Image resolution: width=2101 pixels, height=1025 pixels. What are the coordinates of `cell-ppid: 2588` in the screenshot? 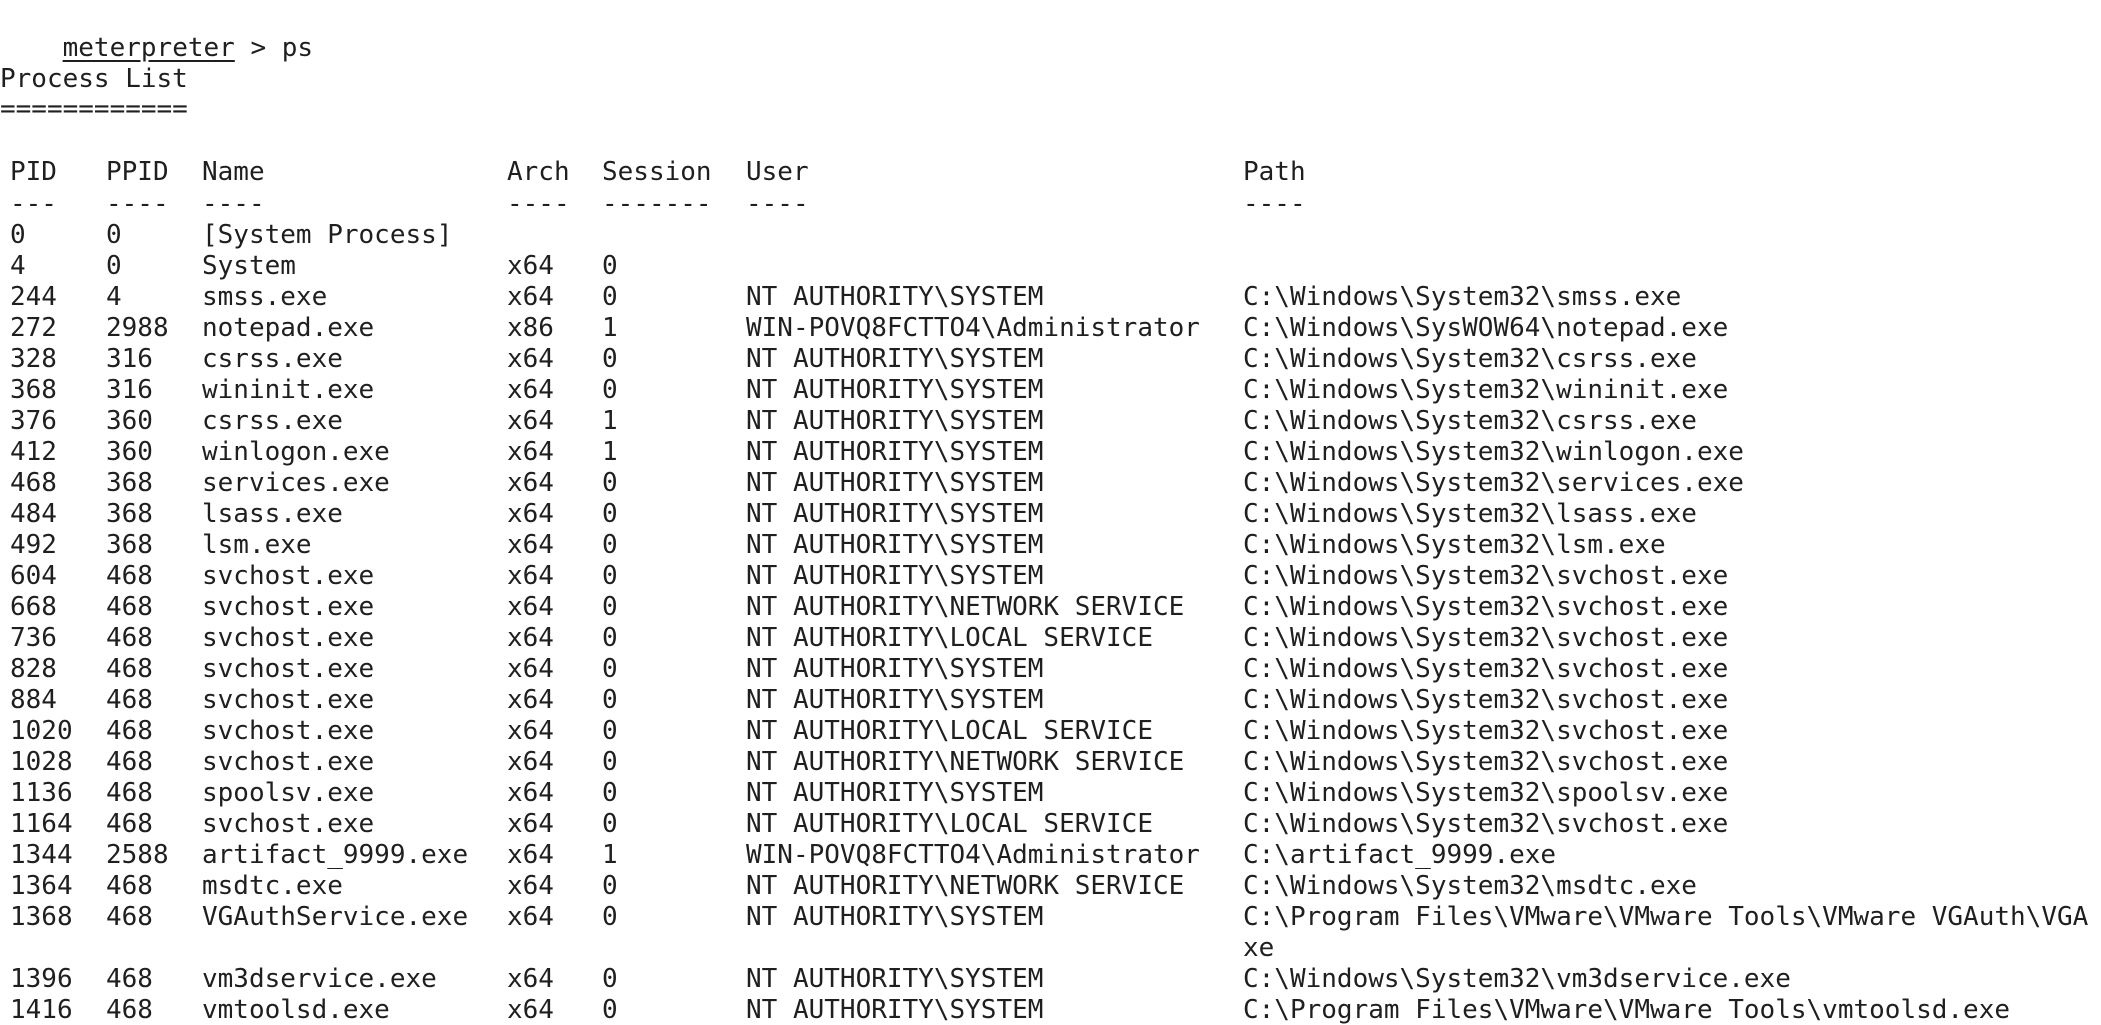 It's located at (137, 855).